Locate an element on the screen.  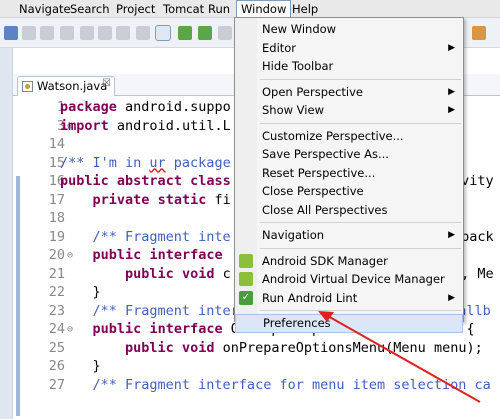
menu-item-android-sdk-manager: Android SDK Manager is located at coordinates (349, 261).